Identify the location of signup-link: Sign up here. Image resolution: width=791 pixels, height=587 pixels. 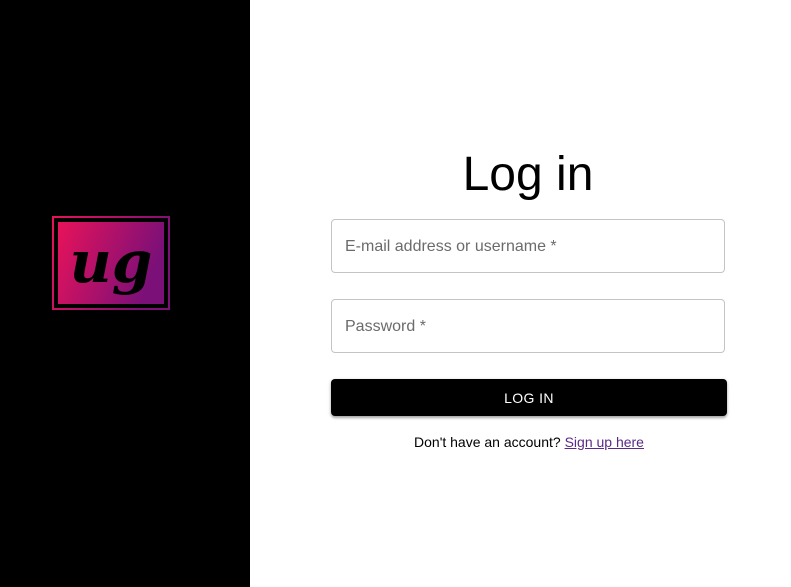
(604, 442).